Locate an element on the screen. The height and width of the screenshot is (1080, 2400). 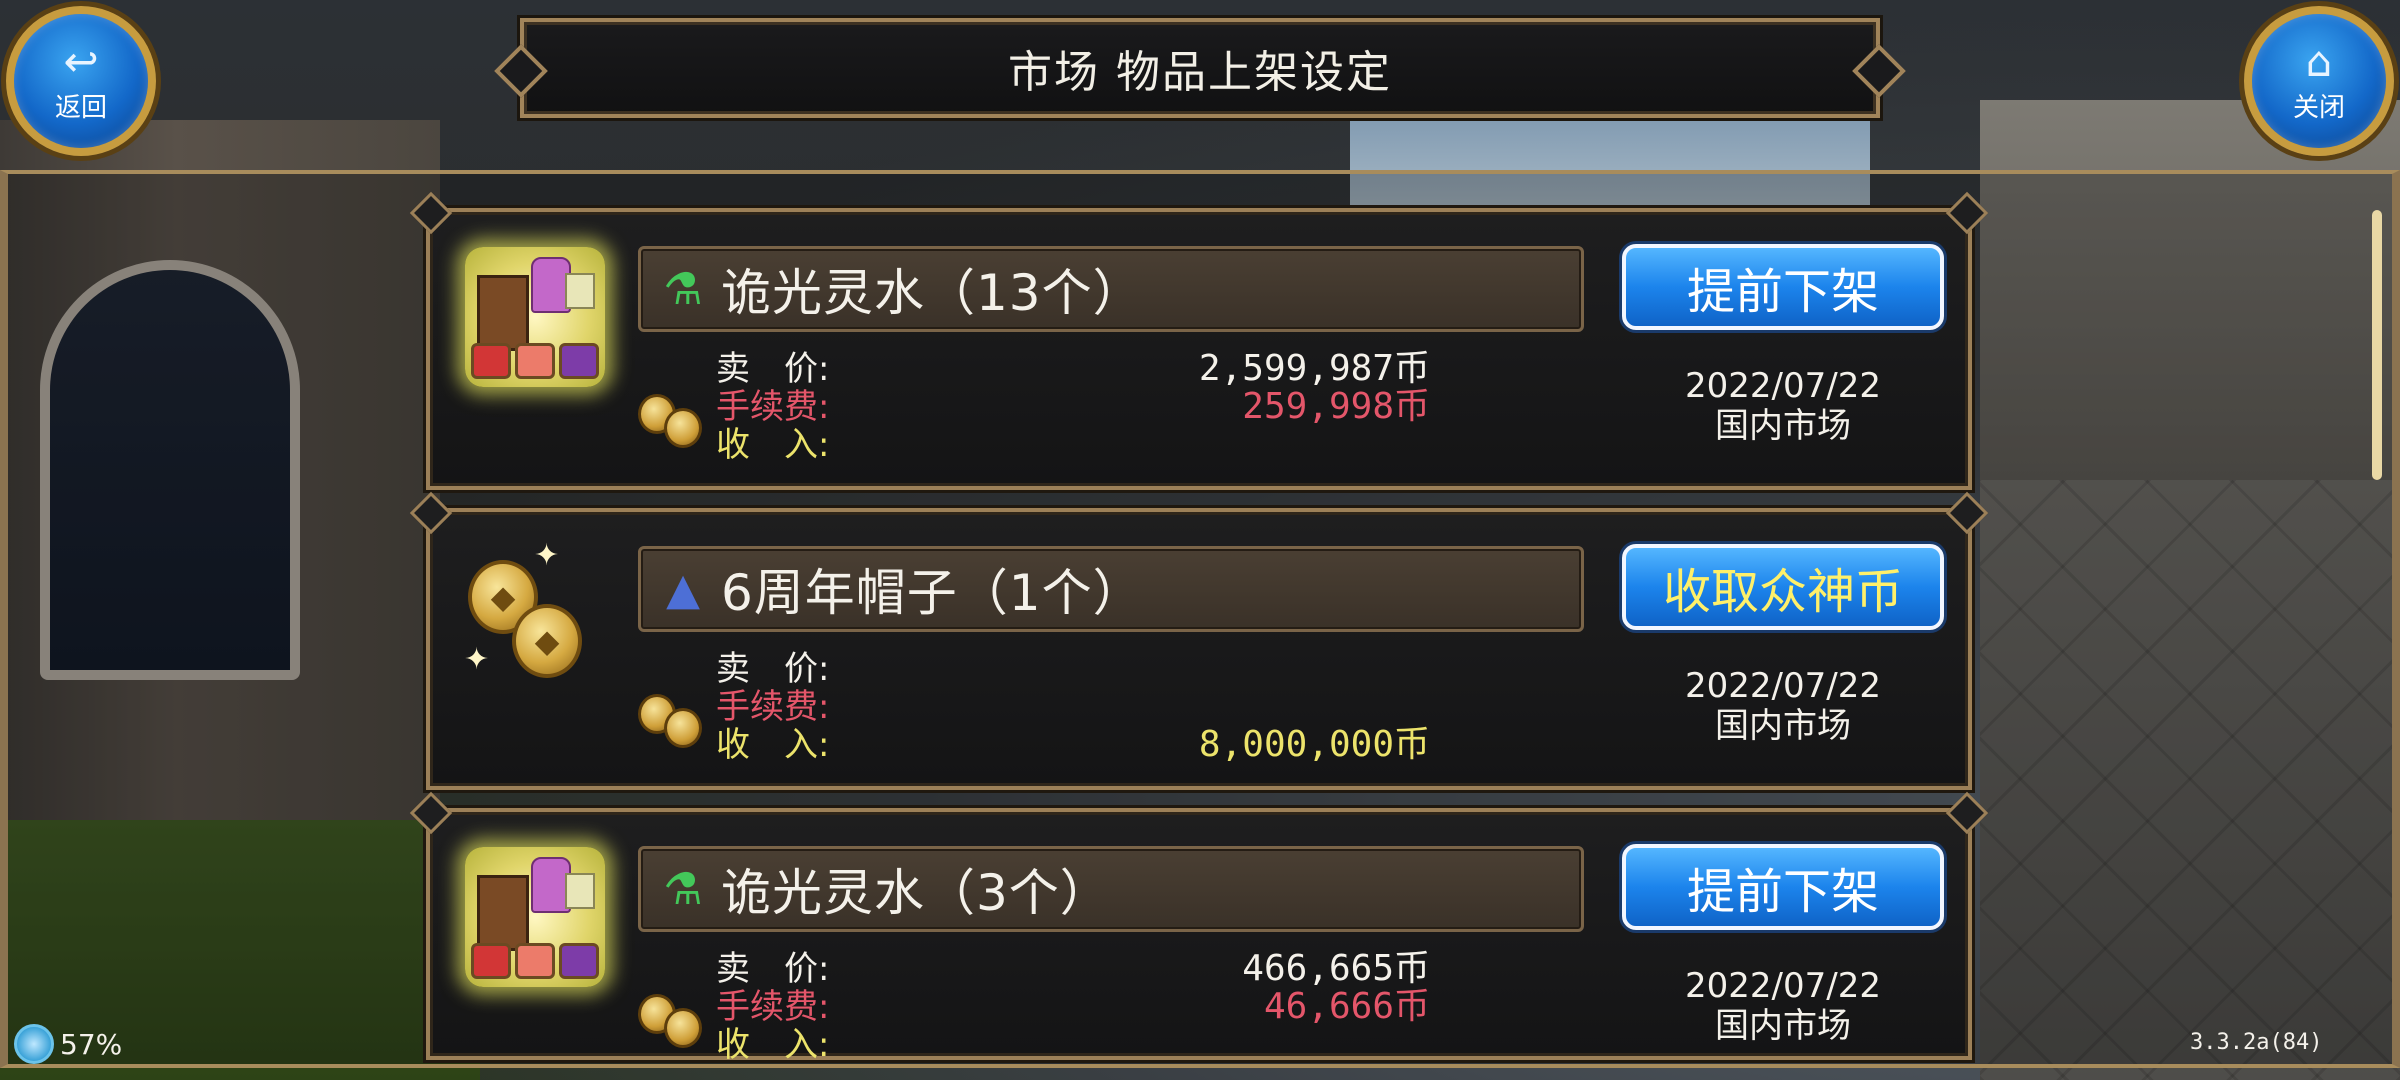
price-values: 466,665币 46,666币 is located at coordinates (1280, 1007).